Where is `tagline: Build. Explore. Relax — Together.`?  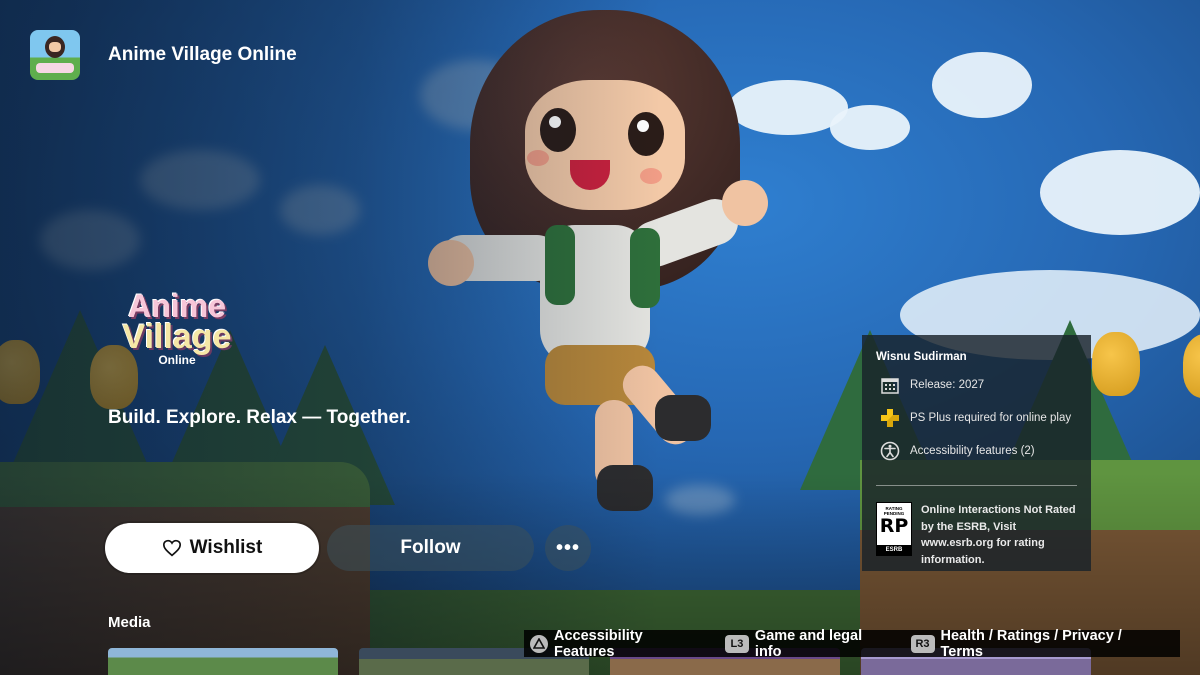 tagline: Build. Explore. Relax — Together. is located at coordinates (259, 417).